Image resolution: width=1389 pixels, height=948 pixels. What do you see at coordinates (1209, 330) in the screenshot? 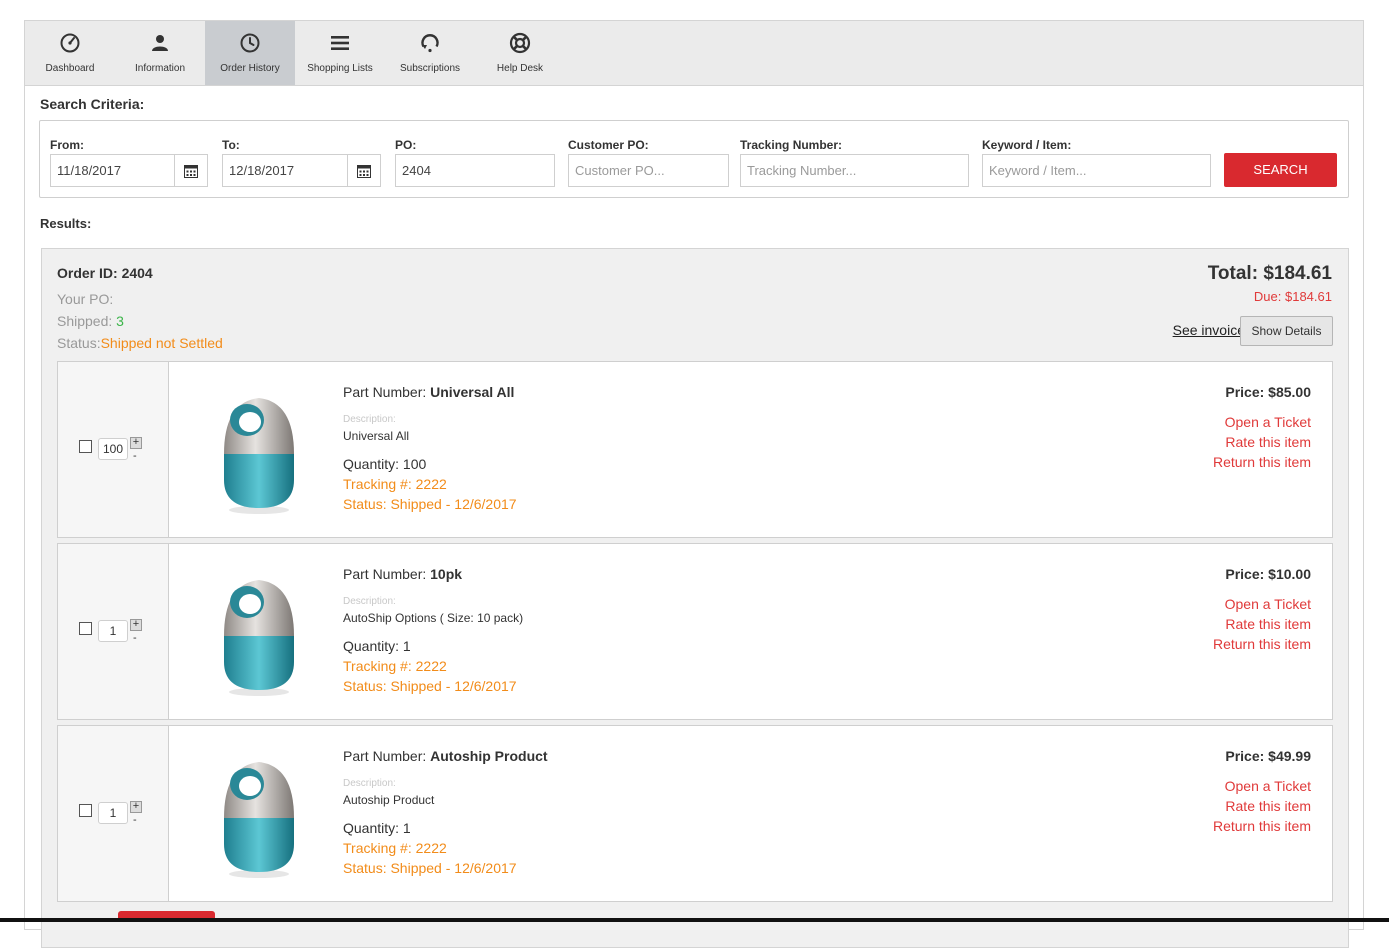
I see `see-invoice-link: See invoice` at bounding box center [1209, 330].